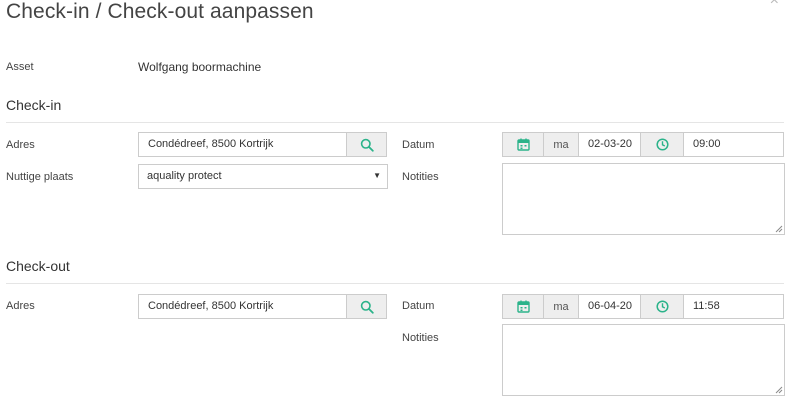  What do you see at coordinates (40, 177) in the screenshot?
I see `checkin-place-label: Nuttige plaats` at bounding box center [40, 177].